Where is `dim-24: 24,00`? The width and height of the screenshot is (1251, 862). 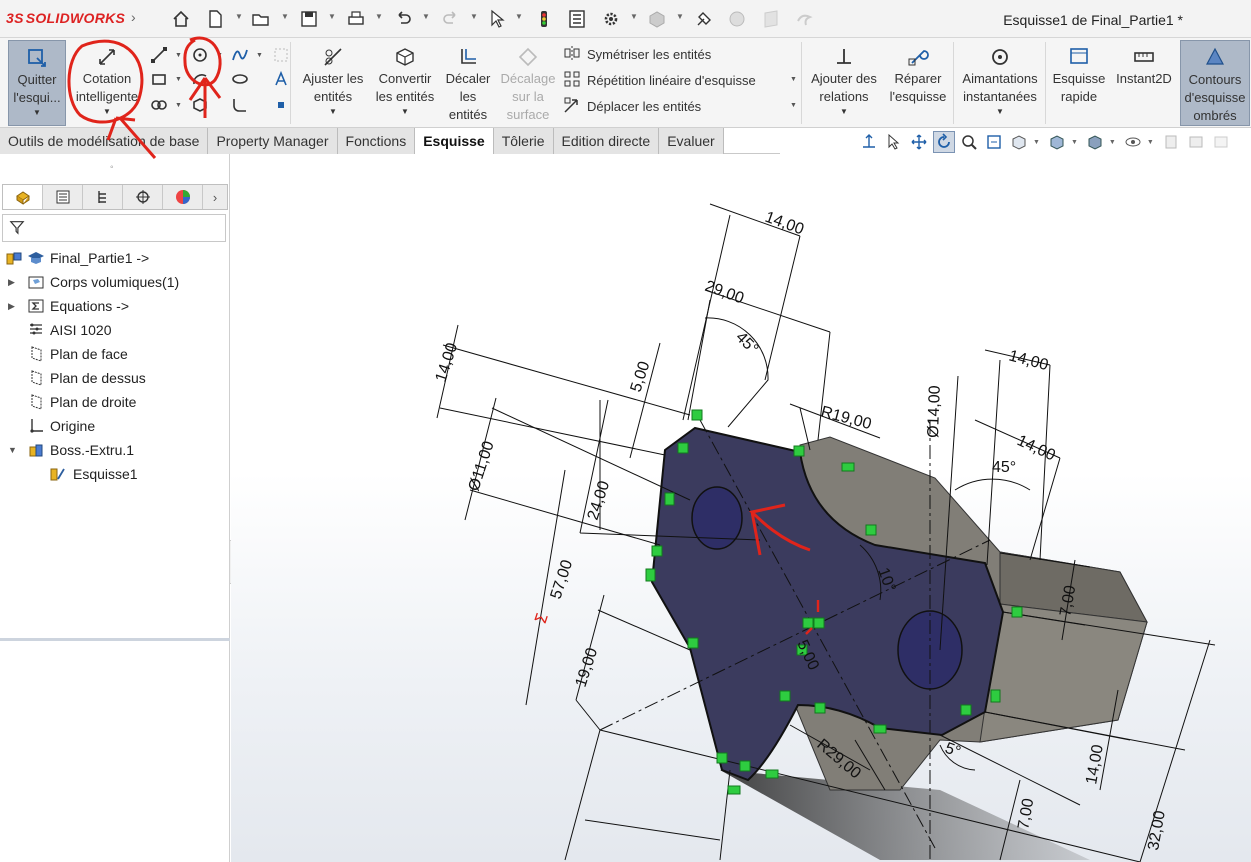
dim-24: 24,00 is located at coordinates (599, 500).